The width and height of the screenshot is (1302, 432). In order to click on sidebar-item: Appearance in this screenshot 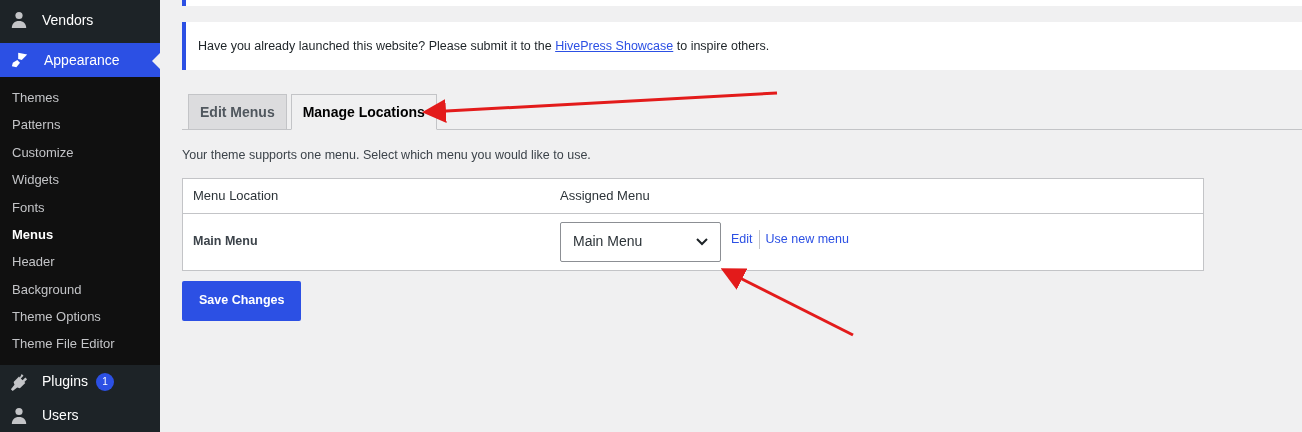, I will do `click(80, 60)`.